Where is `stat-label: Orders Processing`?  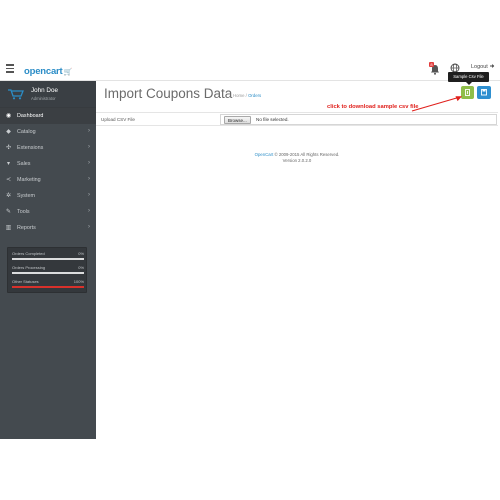
stat-label: Orders Processing is located at coordinates (29, 267).